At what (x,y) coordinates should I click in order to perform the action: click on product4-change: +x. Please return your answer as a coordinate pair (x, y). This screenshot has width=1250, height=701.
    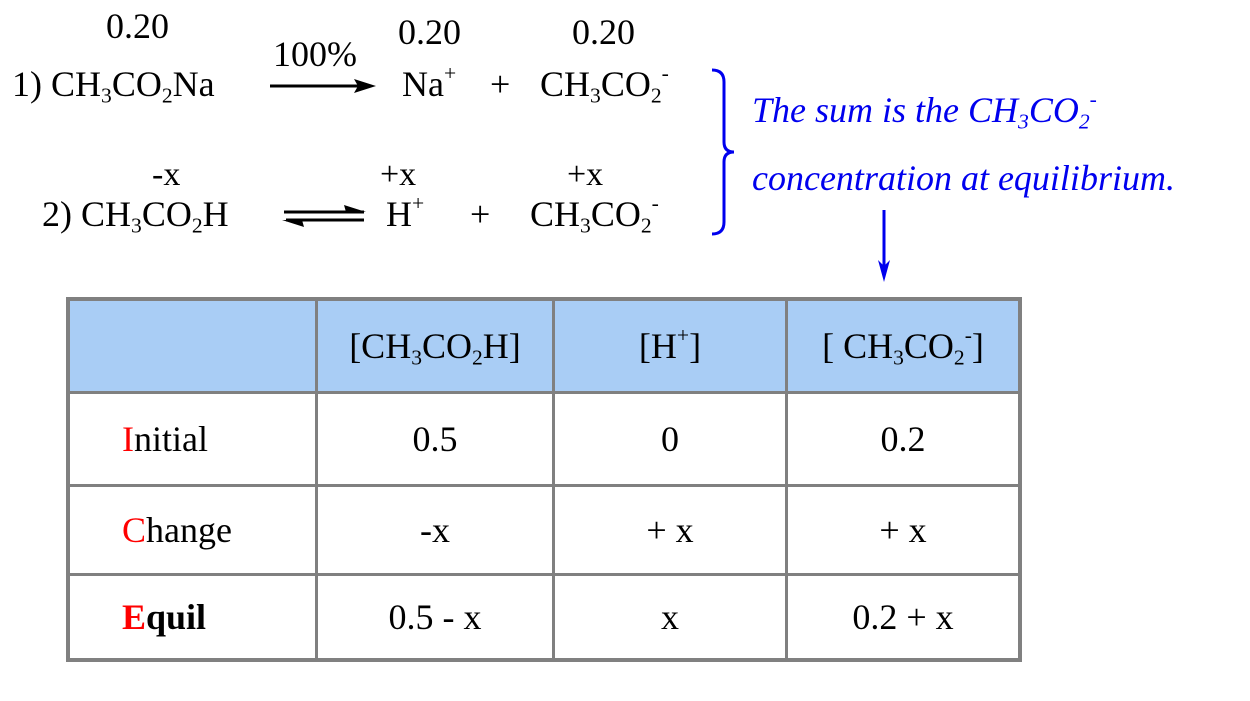
    Looking at the image, I should click on (585, 174).